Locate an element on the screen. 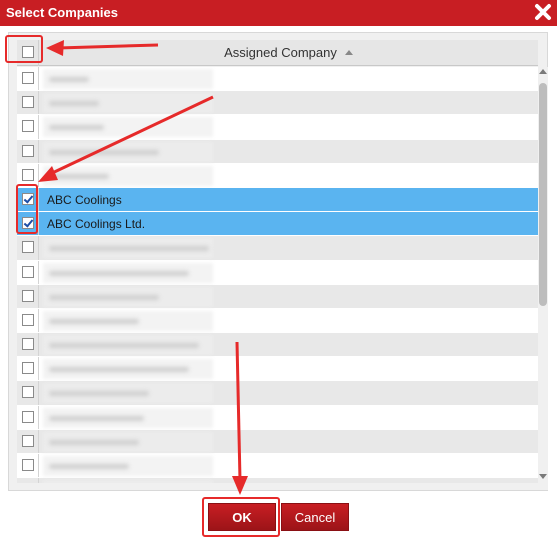 The width and height of the screenshot is (557, 541). annotation-box-ok-button is located at coordinates (241, 517).